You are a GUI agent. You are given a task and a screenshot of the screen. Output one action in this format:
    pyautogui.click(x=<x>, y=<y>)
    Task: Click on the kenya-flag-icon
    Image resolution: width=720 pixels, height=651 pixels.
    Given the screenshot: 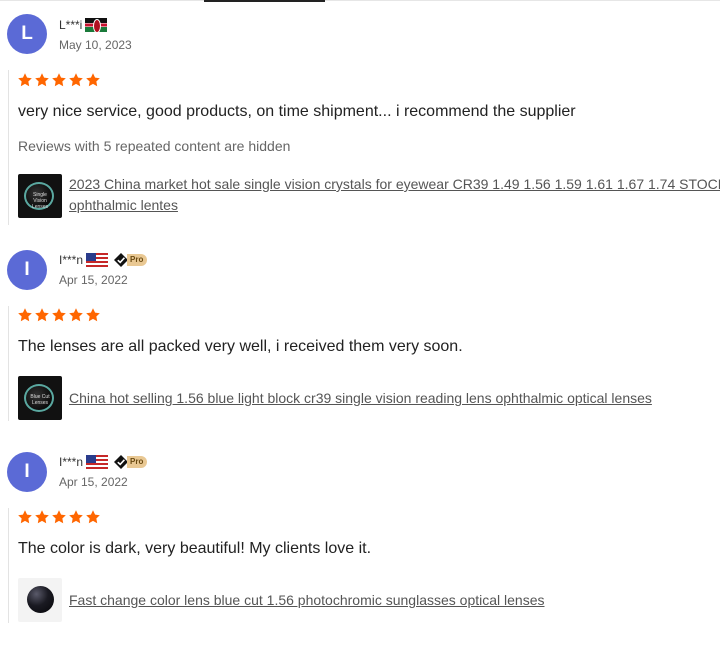 What is the action you would take?
    pyautogui.click(x=96, y=25)
    